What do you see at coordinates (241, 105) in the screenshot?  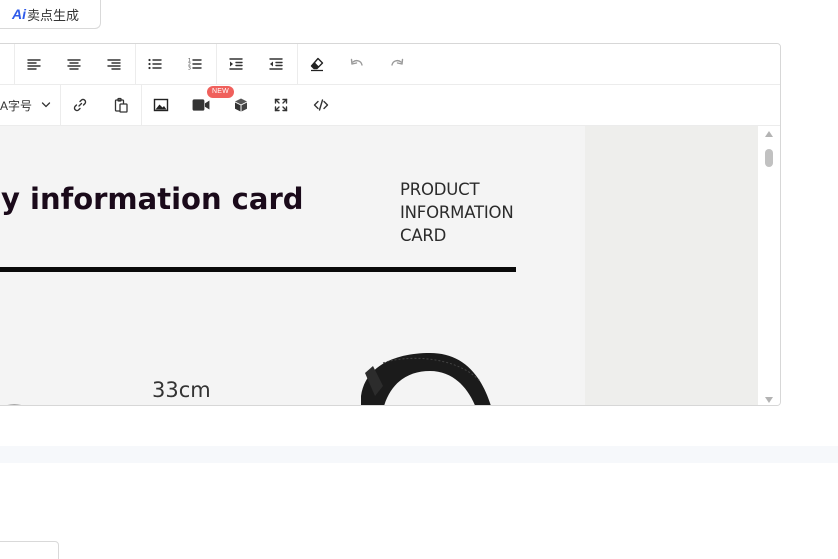 I see `cube-icon` at bounding box center [241, 105].